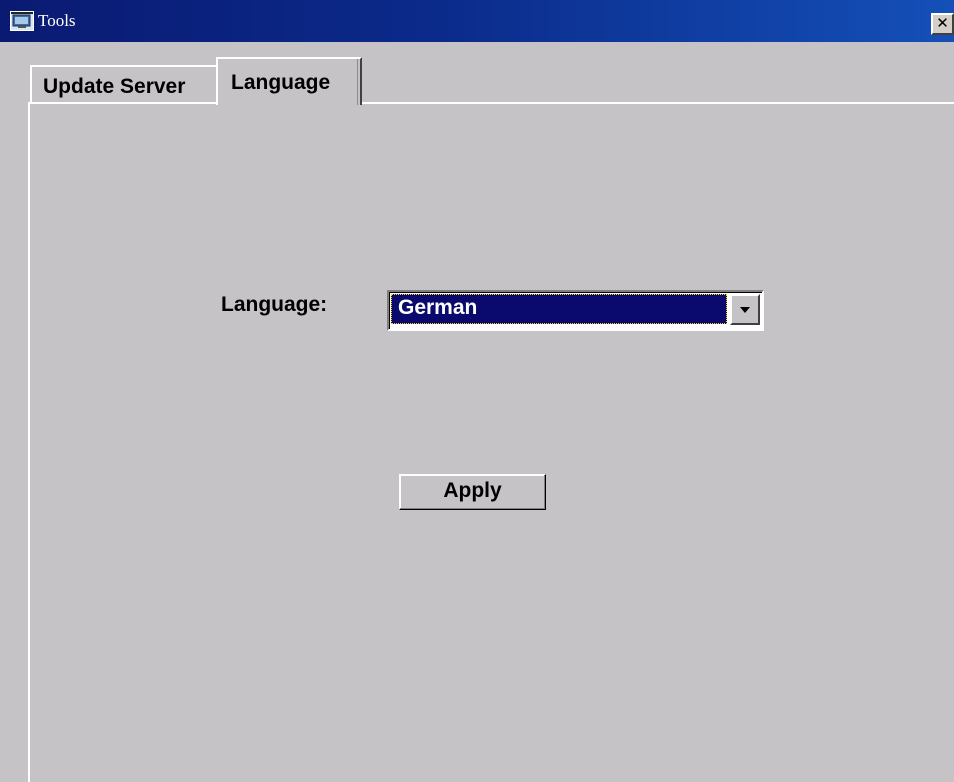 This screenshot has height=782, width=954. What do you see at coordinates (559, 309) in the screenshot?
I see `language-select-value: German` at bounding box center [559, 309].